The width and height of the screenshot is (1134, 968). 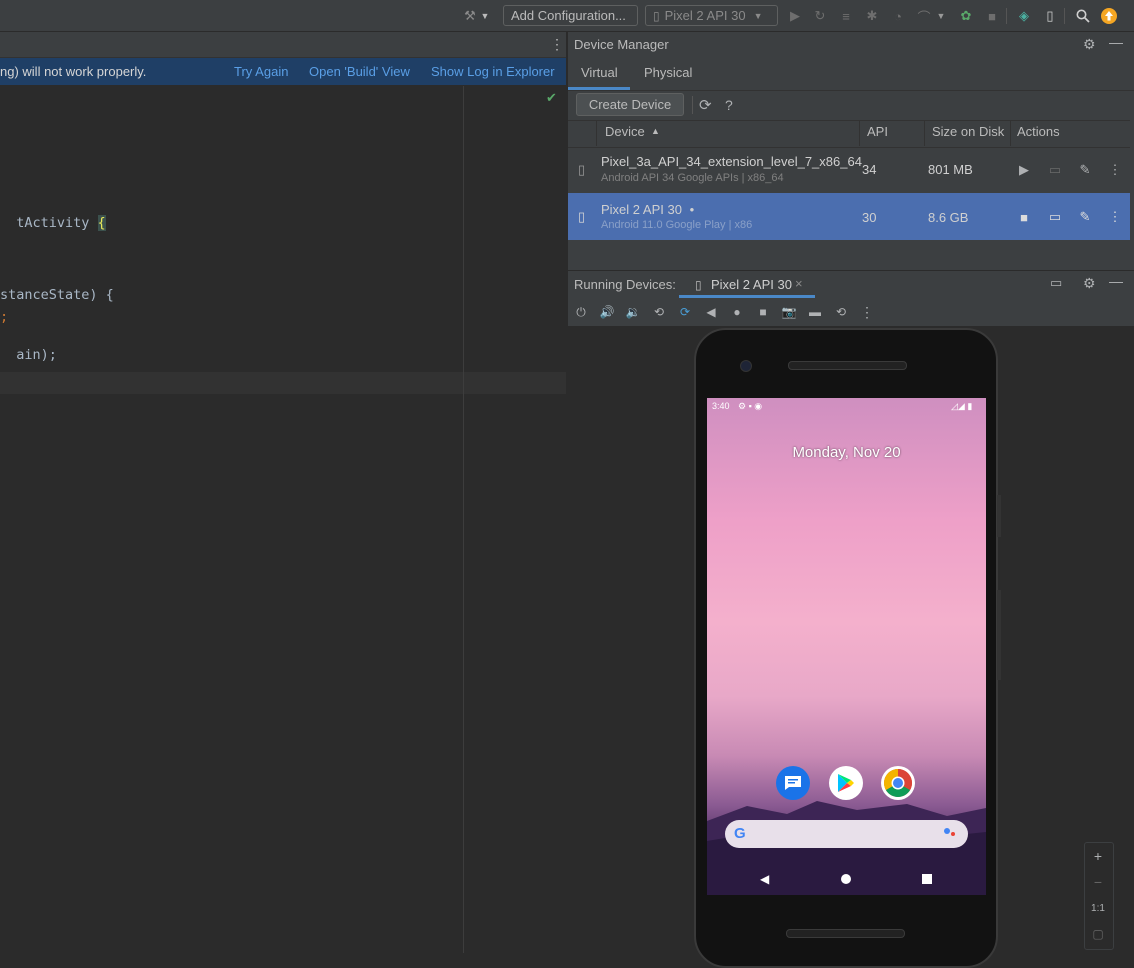 What do you see at coordinates (1098, 856) in the screenshot?
I see `zoom-in-button: +` at bounding box center [1098, 856].